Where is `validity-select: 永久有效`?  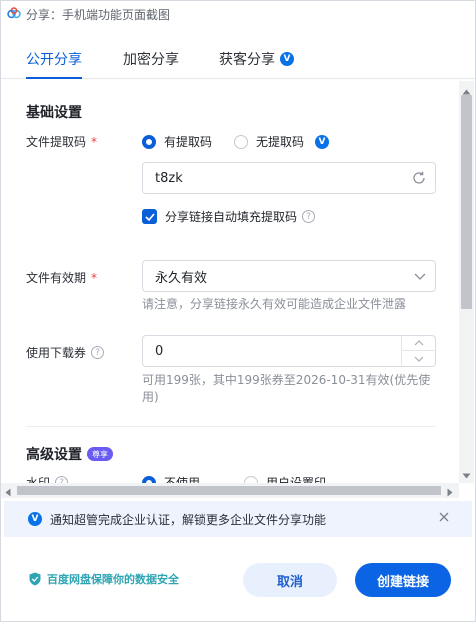
validity-select: 永久有效 is located at coordinates (289, 276).